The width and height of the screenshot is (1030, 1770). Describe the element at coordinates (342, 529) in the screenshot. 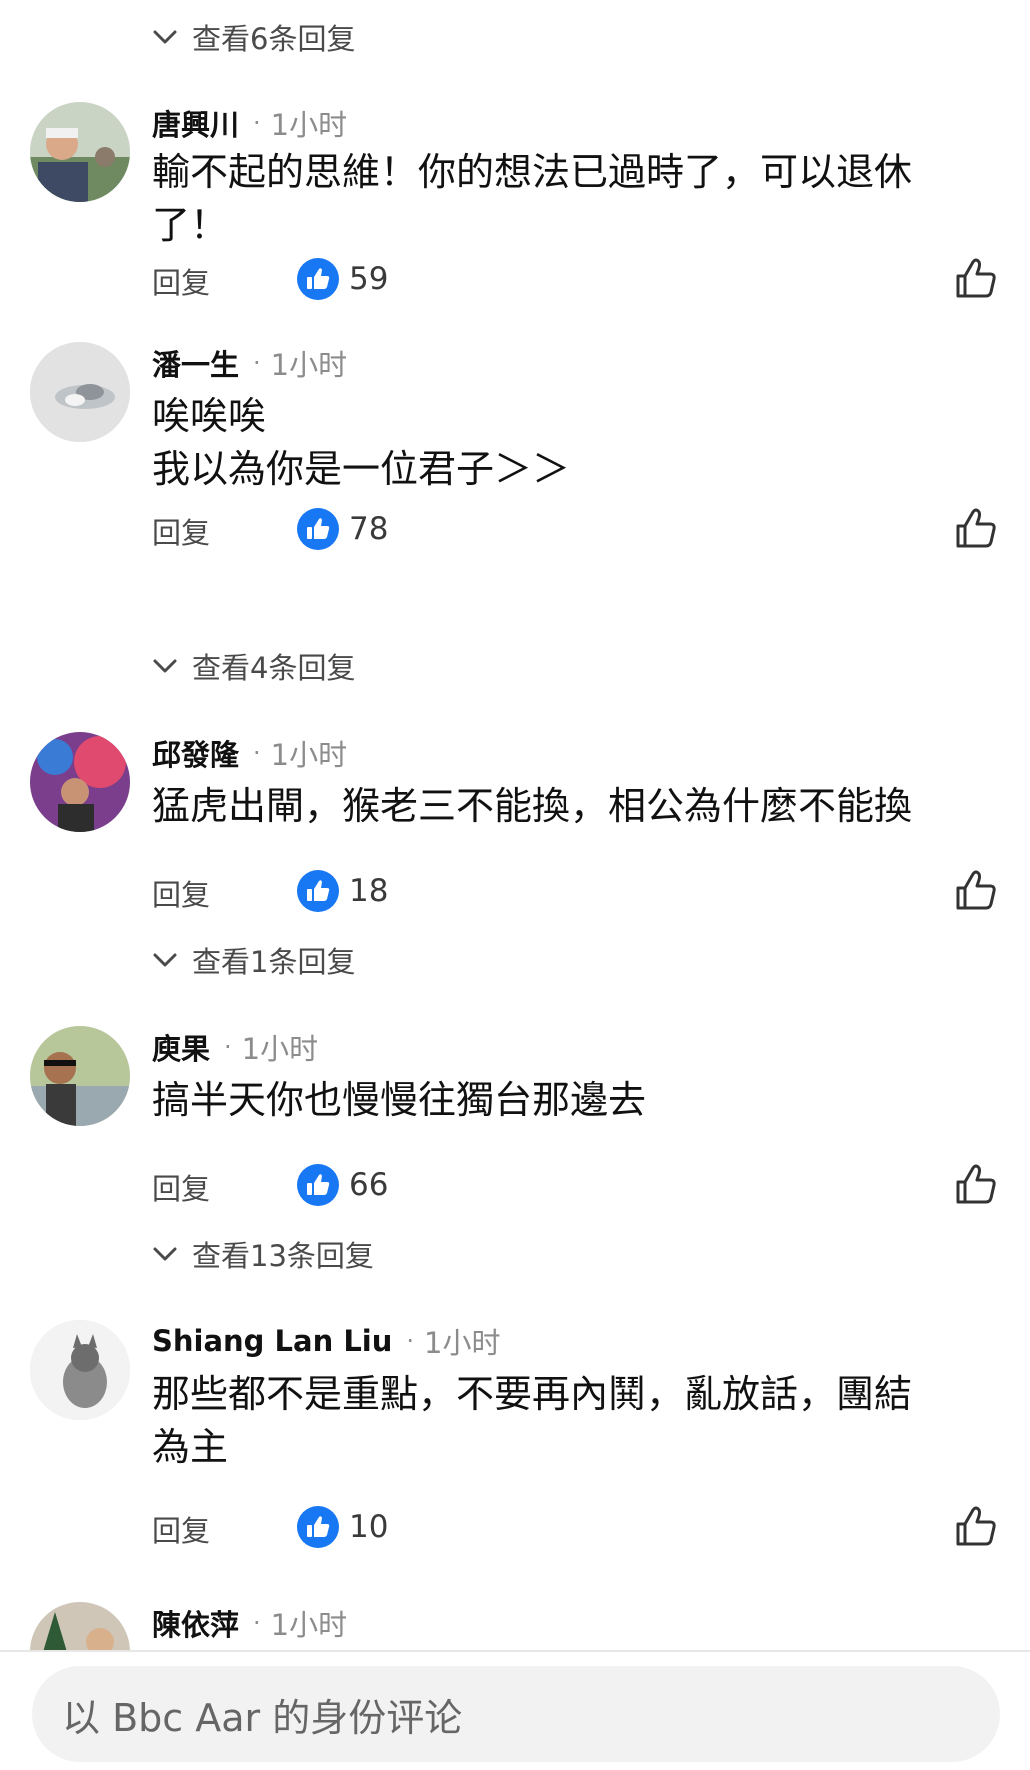

I see `like-count: 78` at that location.